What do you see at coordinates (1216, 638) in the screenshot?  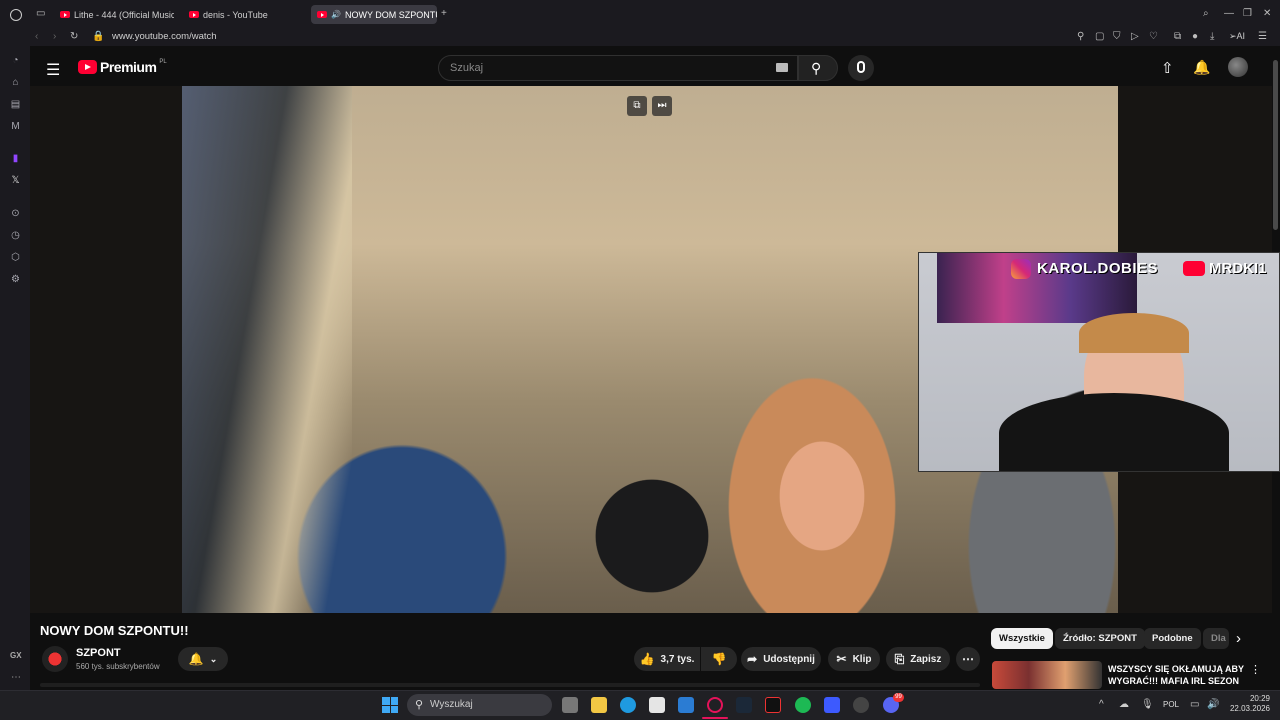 I see `chip-for-you: Dla` at bounding box center [1216, 638].